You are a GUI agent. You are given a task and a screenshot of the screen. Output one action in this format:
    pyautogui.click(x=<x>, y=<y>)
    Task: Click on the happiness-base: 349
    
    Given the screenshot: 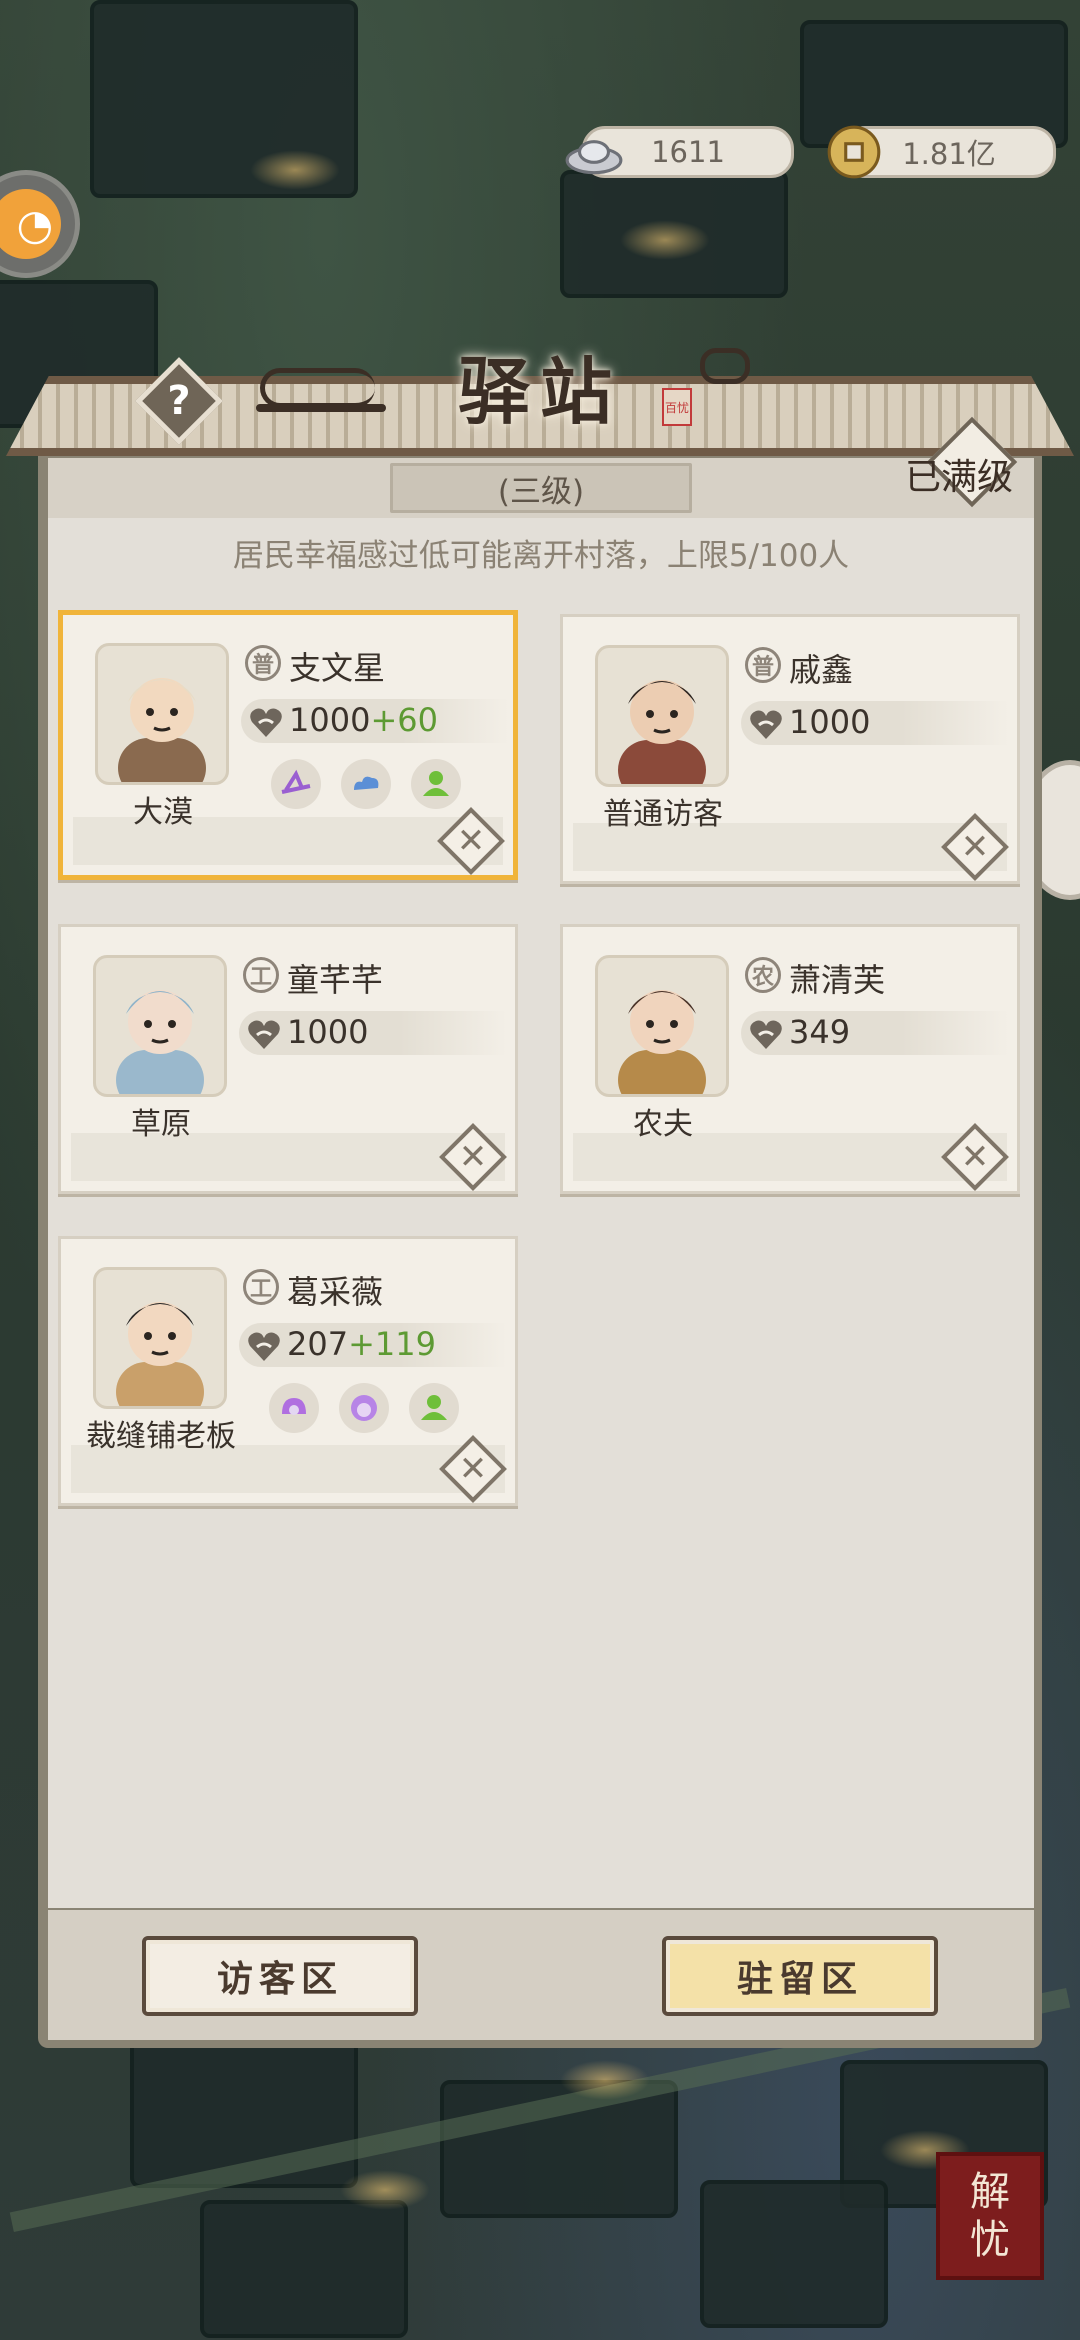 What is the action you would take?
    pyautogui.click(x=820, y=1032)
    